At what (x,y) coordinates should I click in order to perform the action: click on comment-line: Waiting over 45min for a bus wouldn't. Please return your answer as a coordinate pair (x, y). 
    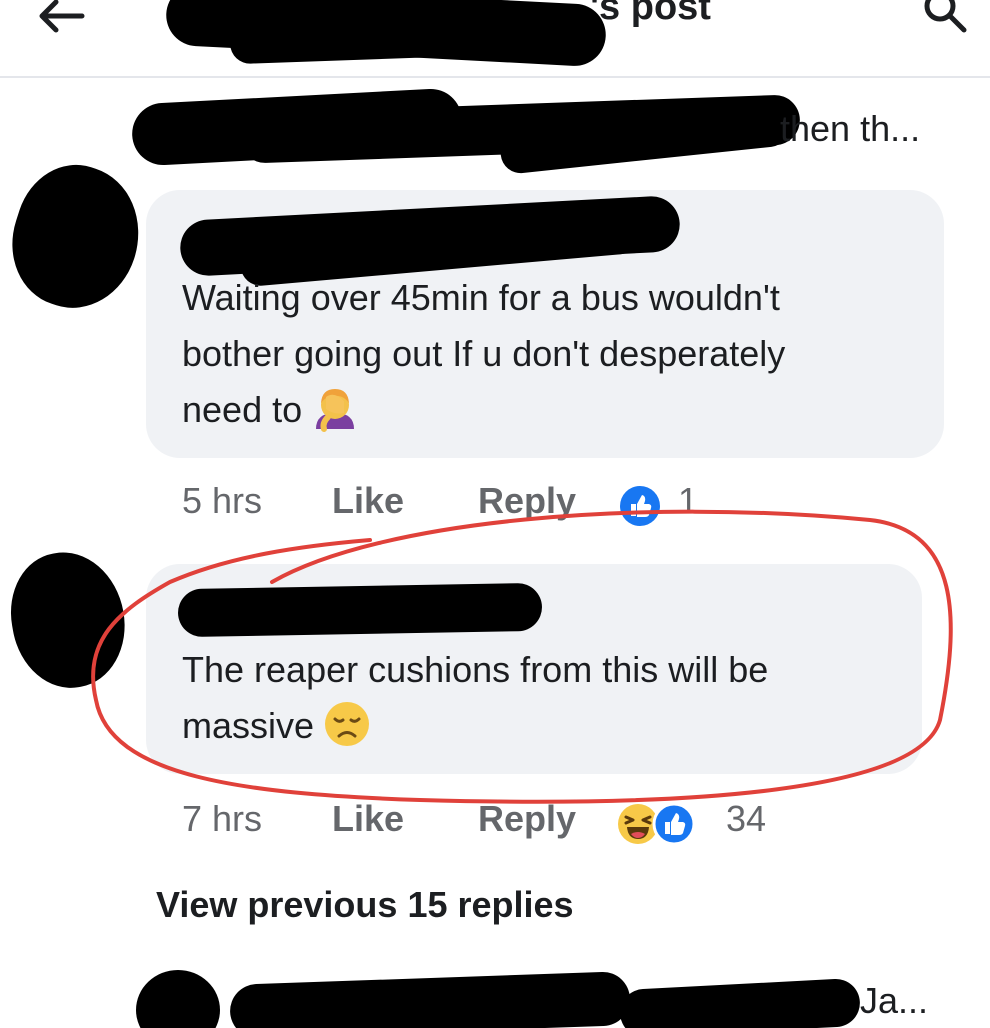
    Looking at the image, I should click on (481, 297).